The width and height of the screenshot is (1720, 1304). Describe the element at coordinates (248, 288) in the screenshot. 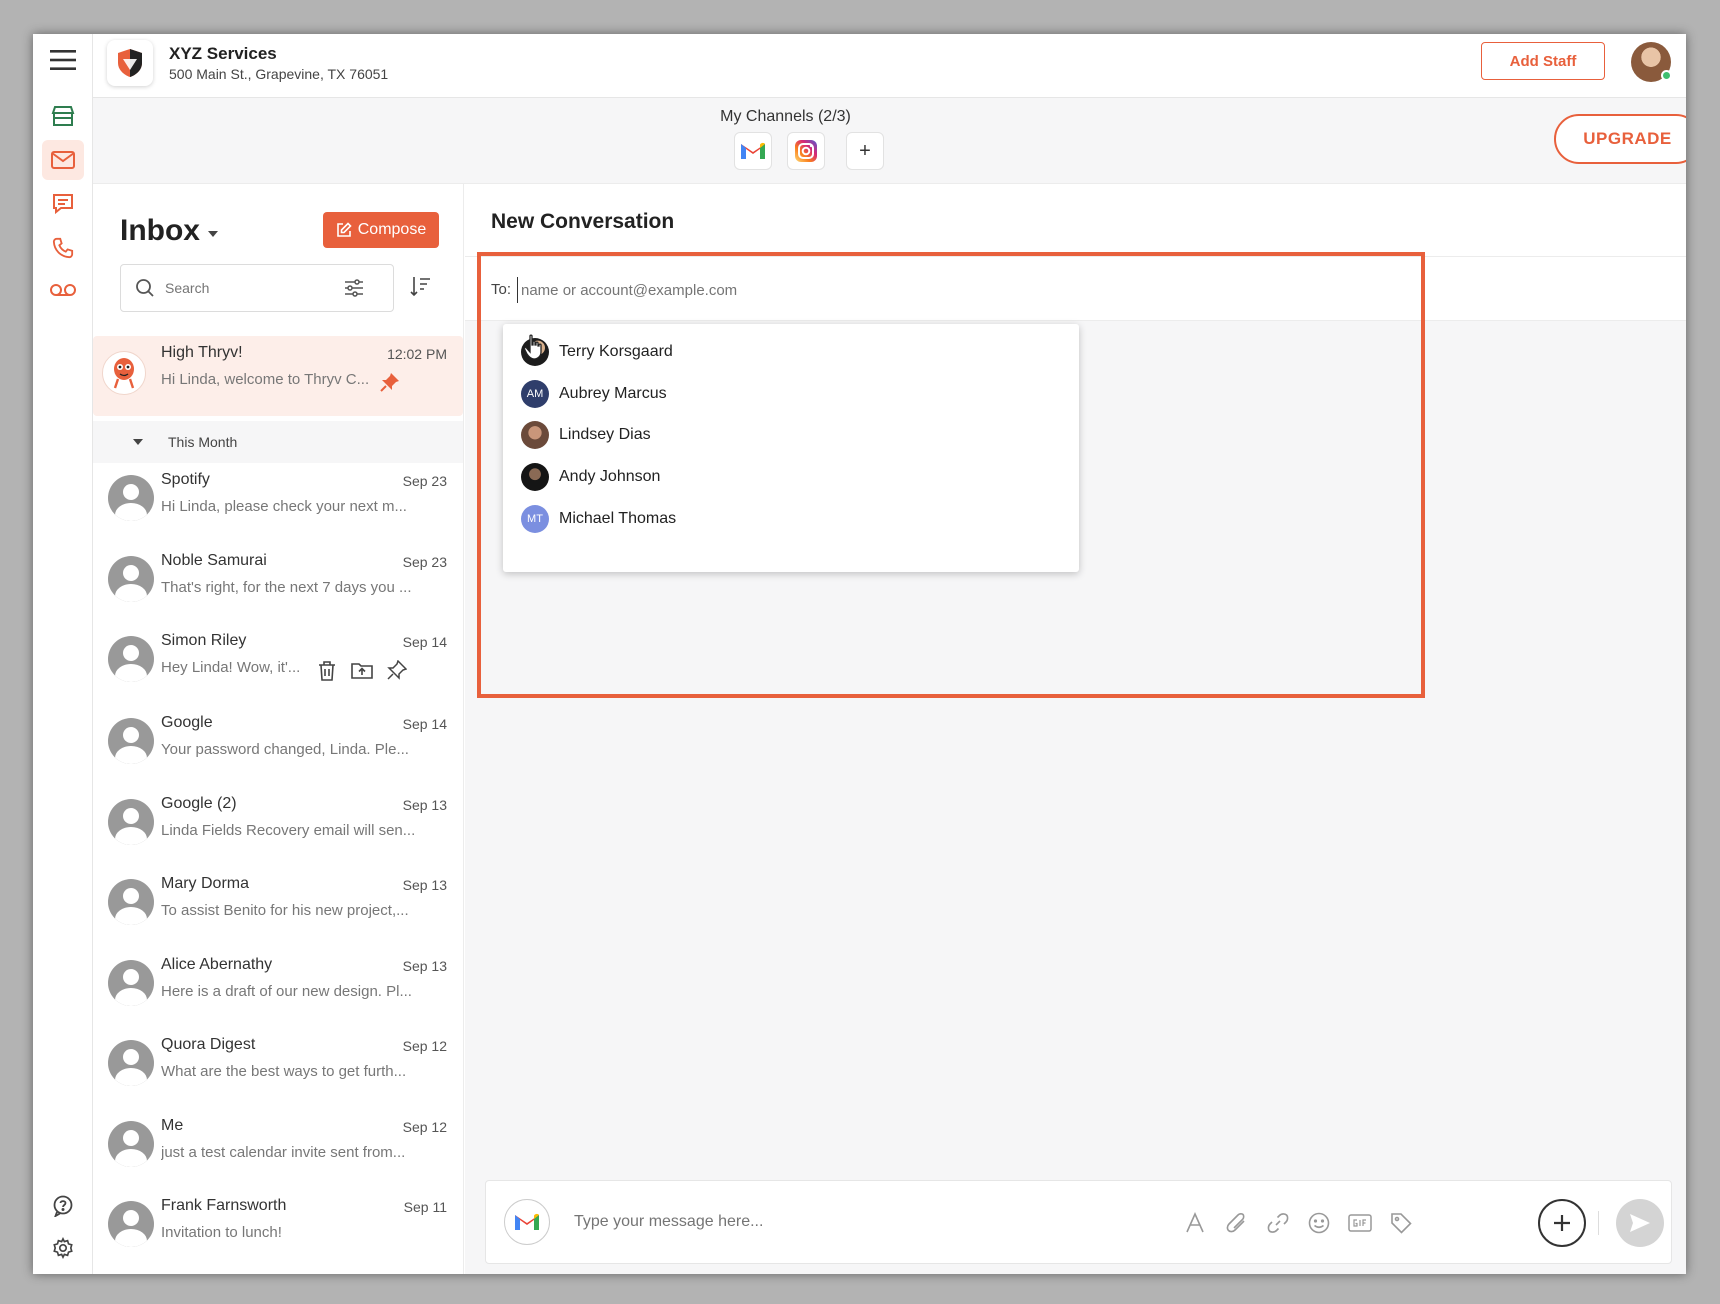

I see `search-input` at that location.